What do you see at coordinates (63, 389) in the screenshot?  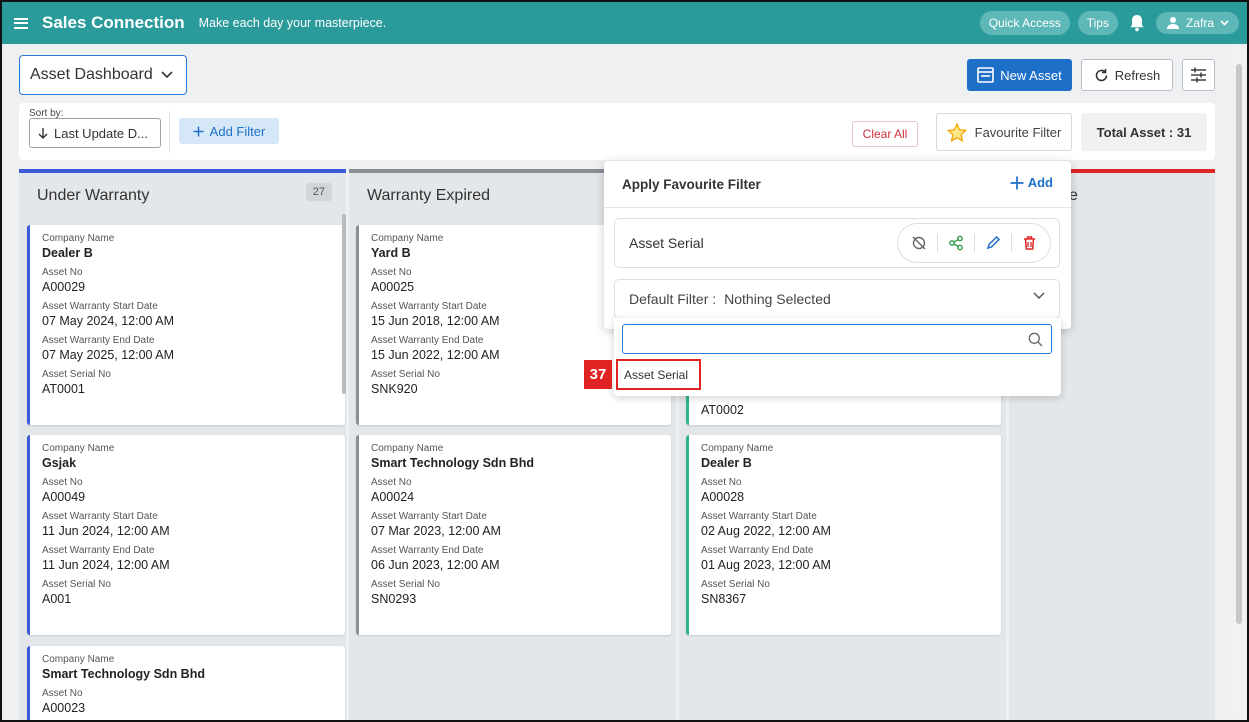 I see `serial-value: AT0001` at bounding box center [63, 389].